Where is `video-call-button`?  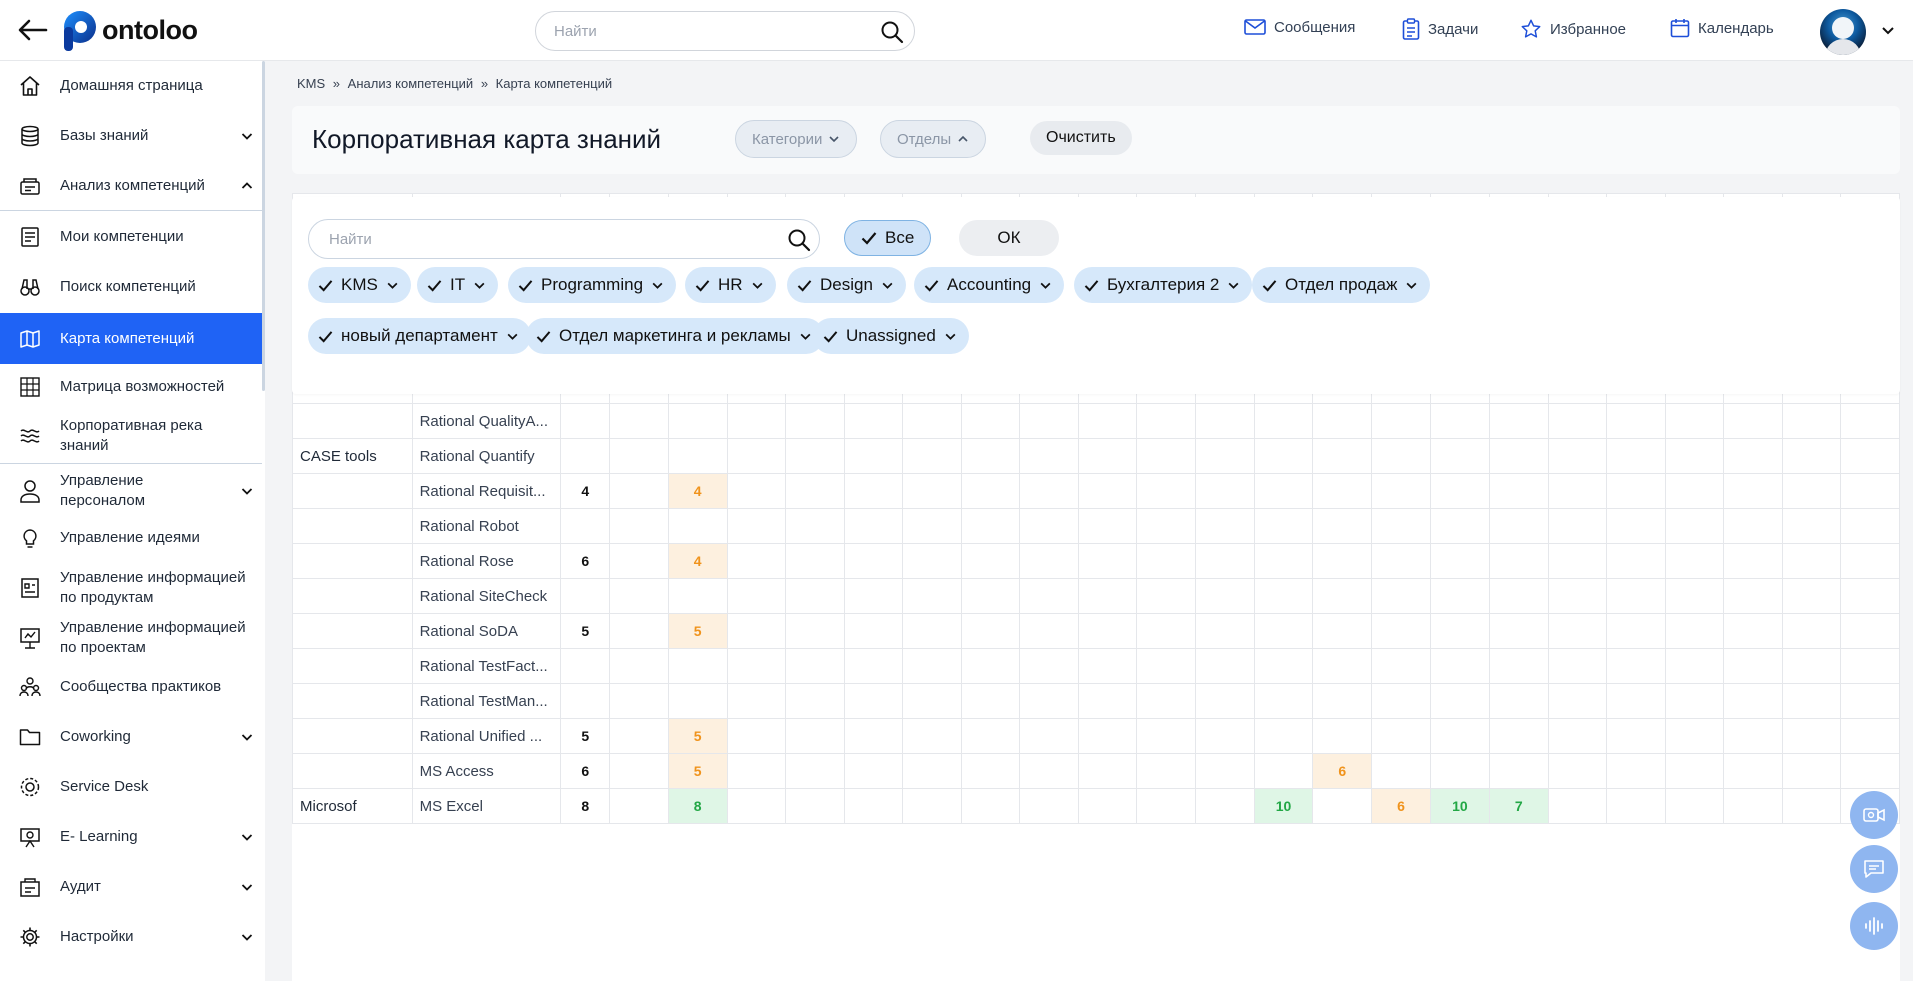 video-call-button is located at coordinates (1874, 815).